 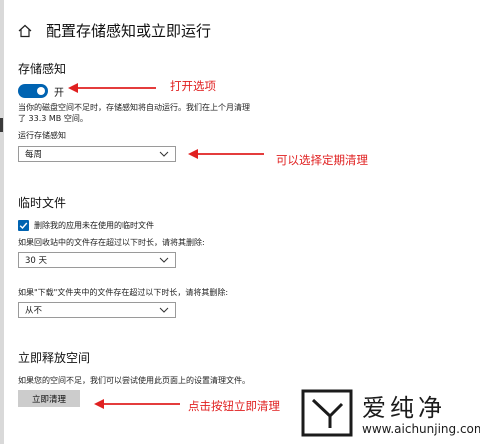 What do you see at coordinates (112, 88) in the screenshot?
I see `annotation-arrow-toggle` at bounding box center [112, 88].